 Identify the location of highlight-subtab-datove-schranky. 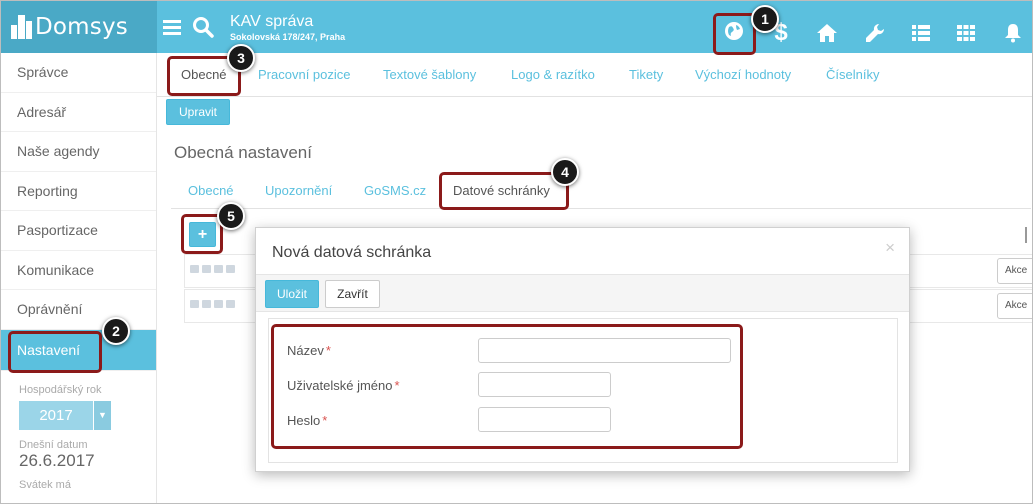
(504, 191).